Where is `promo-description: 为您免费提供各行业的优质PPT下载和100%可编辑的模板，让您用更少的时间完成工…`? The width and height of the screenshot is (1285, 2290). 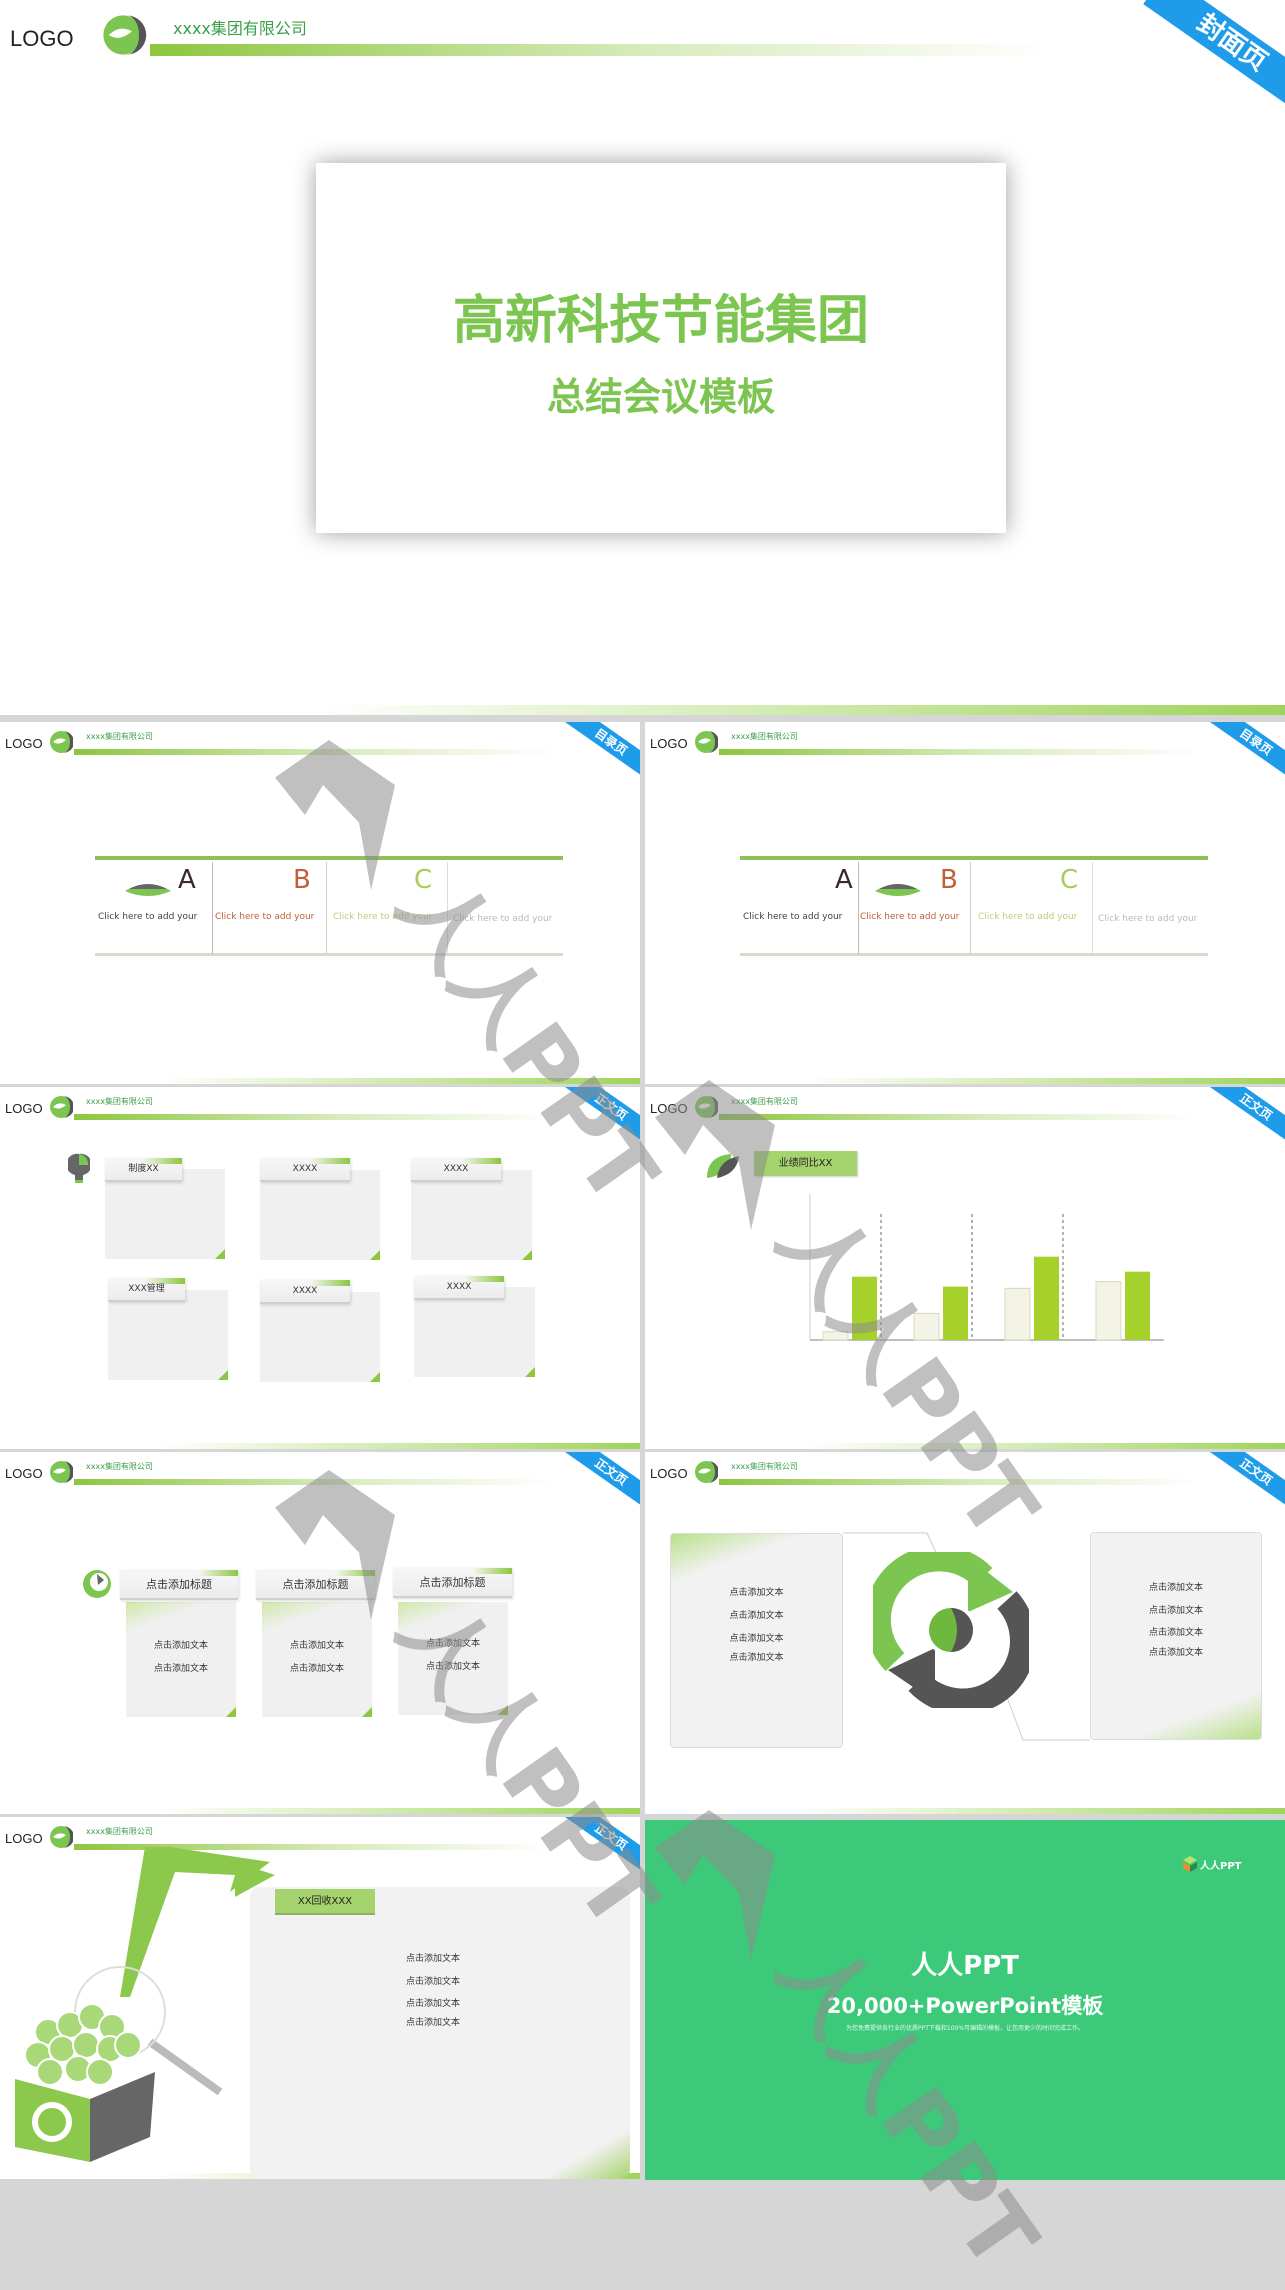
promo-description: 为您免费提供各行业的优质PPT下载和100%可编辑的模板，让您用更少的时间完成工… is located at coordinates (965, 2028).